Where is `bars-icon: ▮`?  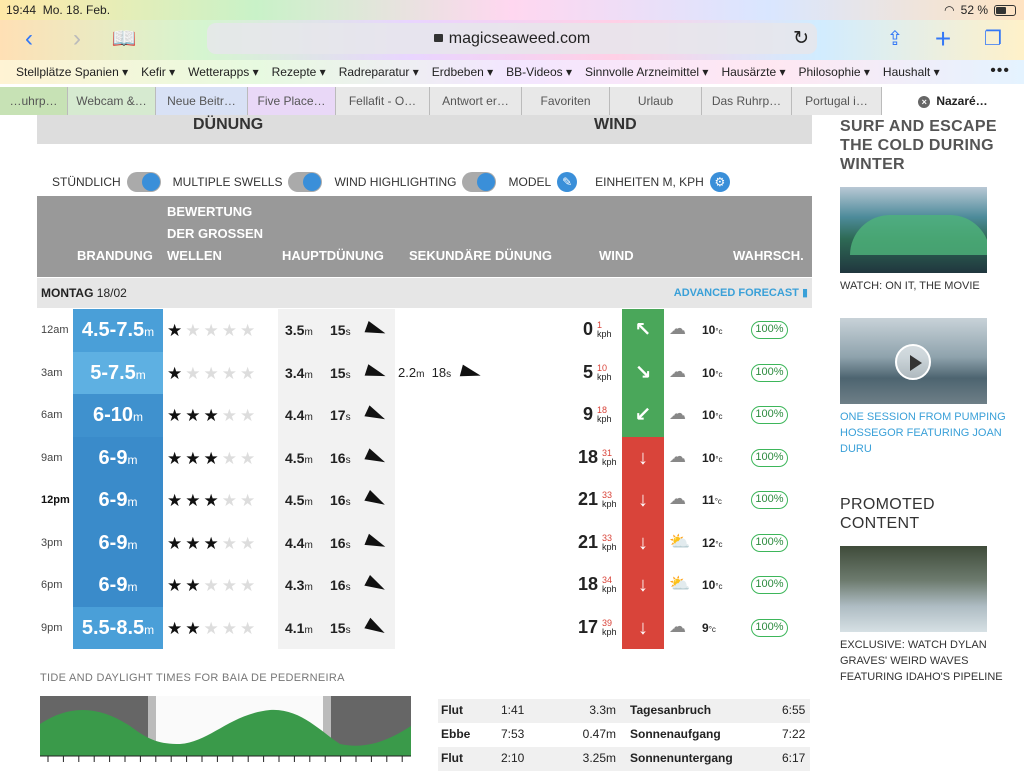
bars-icon: ▮ is located at coordinates (804, 293).